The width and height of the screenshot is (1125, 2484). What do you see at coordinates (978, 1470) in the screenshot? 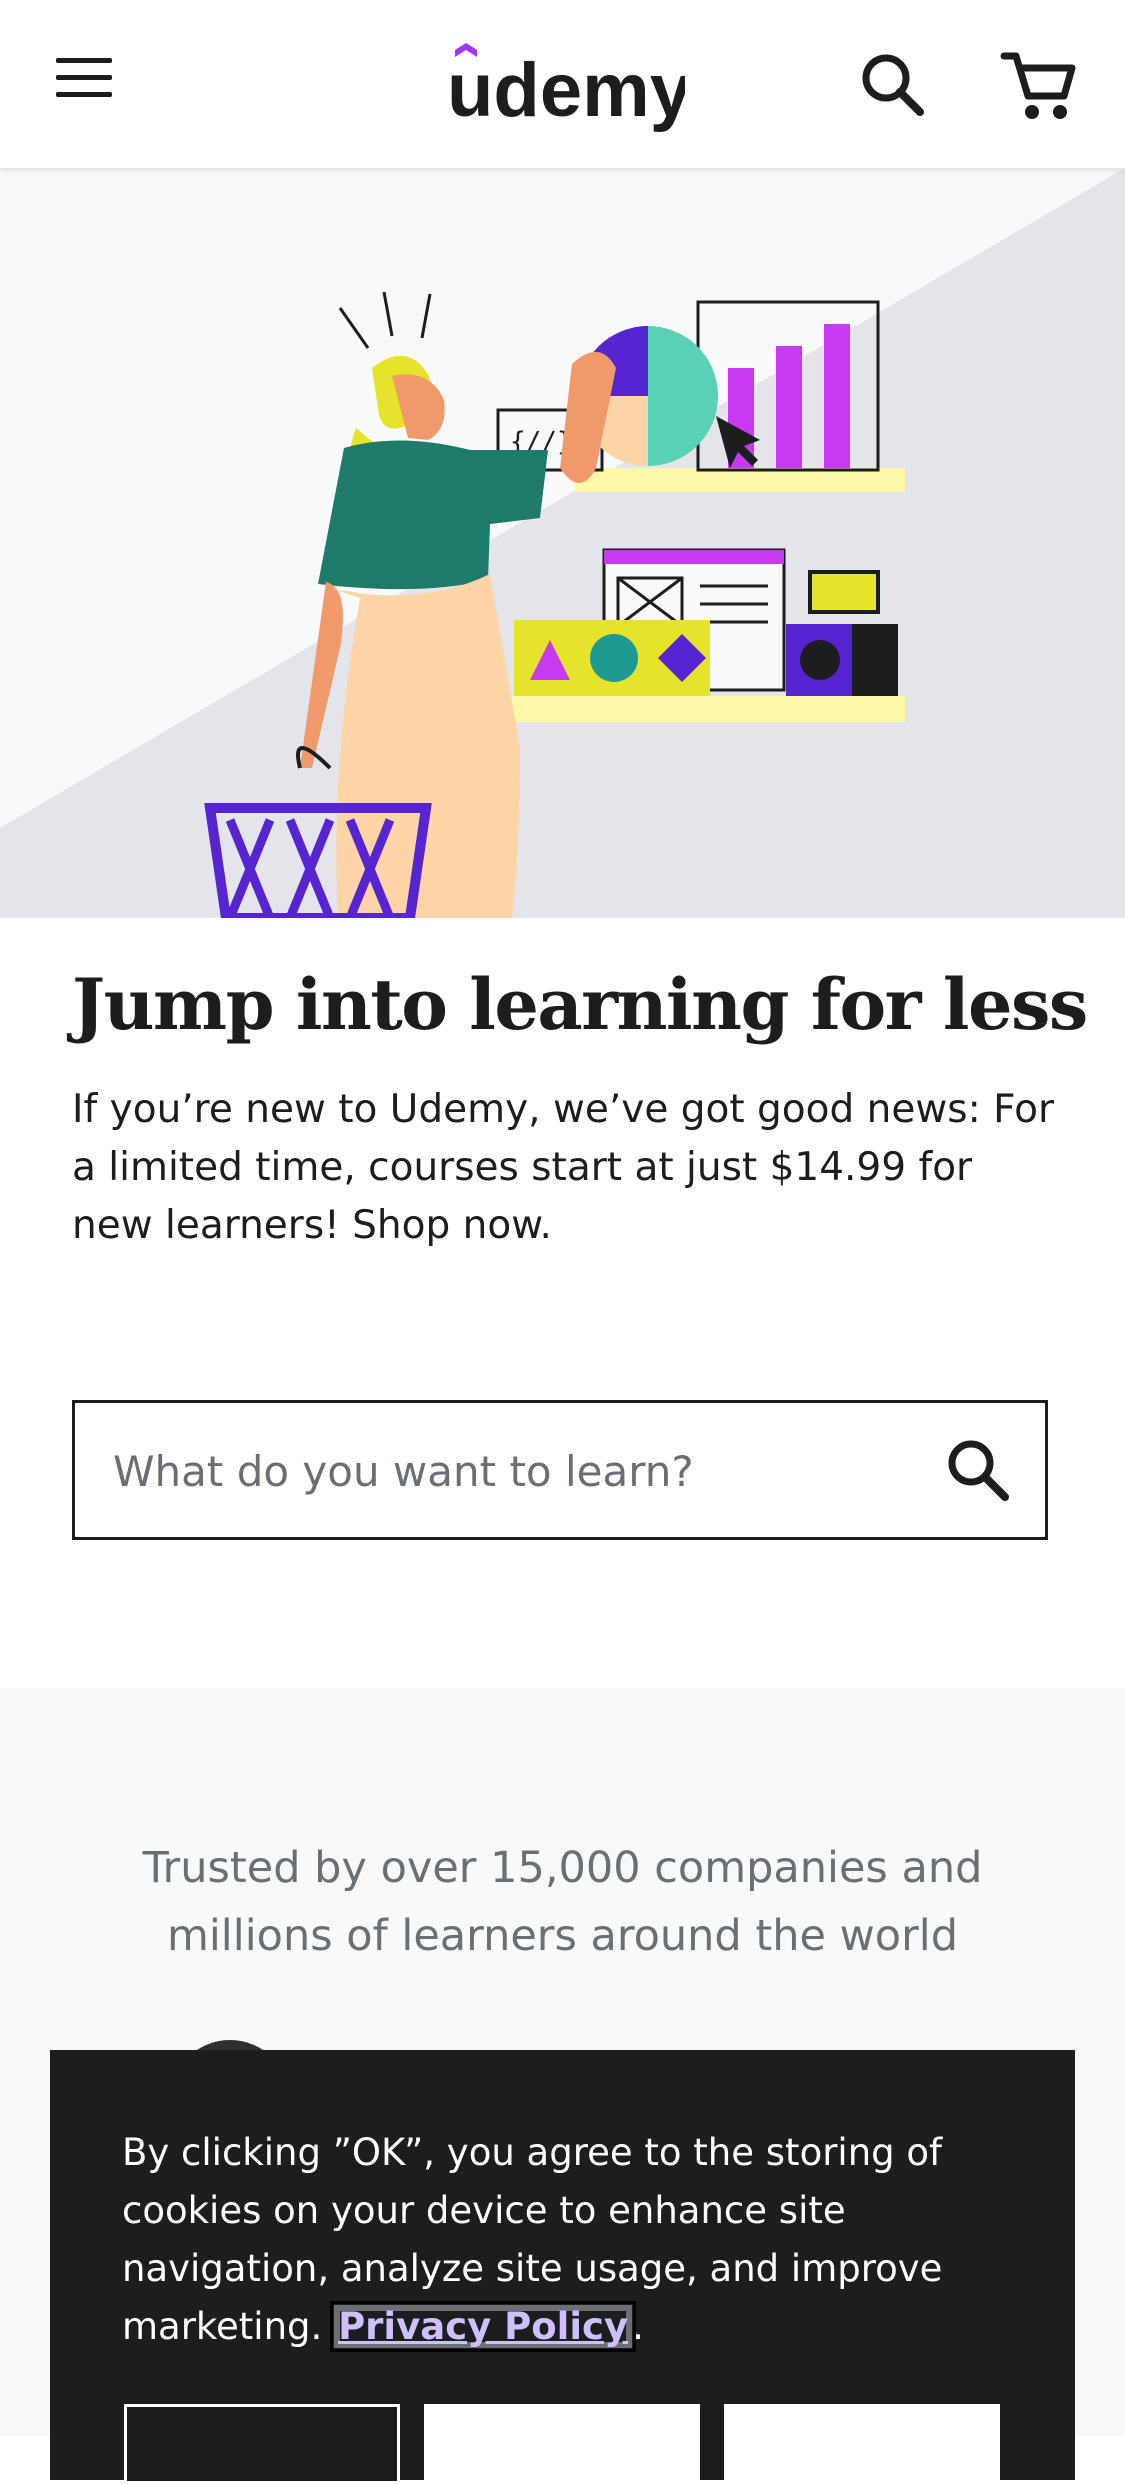
I see `search-submit-icon` at bounding box center [978, 1470].